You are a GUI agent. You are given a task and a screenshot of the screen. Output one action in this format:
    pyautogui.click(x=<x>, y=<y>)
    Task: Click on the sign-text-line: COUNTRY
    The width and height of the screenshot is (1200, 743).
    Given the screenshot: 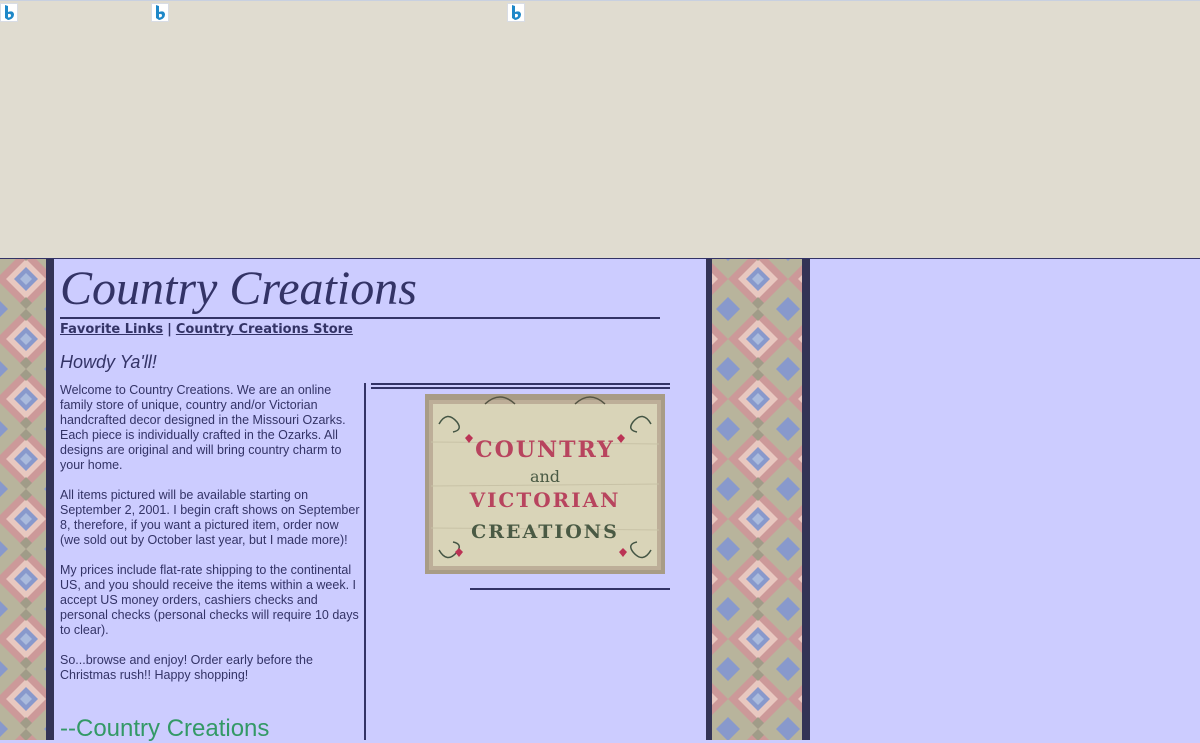 What is the action you would take?
    pyautogui.click(x=545, y=450)
    